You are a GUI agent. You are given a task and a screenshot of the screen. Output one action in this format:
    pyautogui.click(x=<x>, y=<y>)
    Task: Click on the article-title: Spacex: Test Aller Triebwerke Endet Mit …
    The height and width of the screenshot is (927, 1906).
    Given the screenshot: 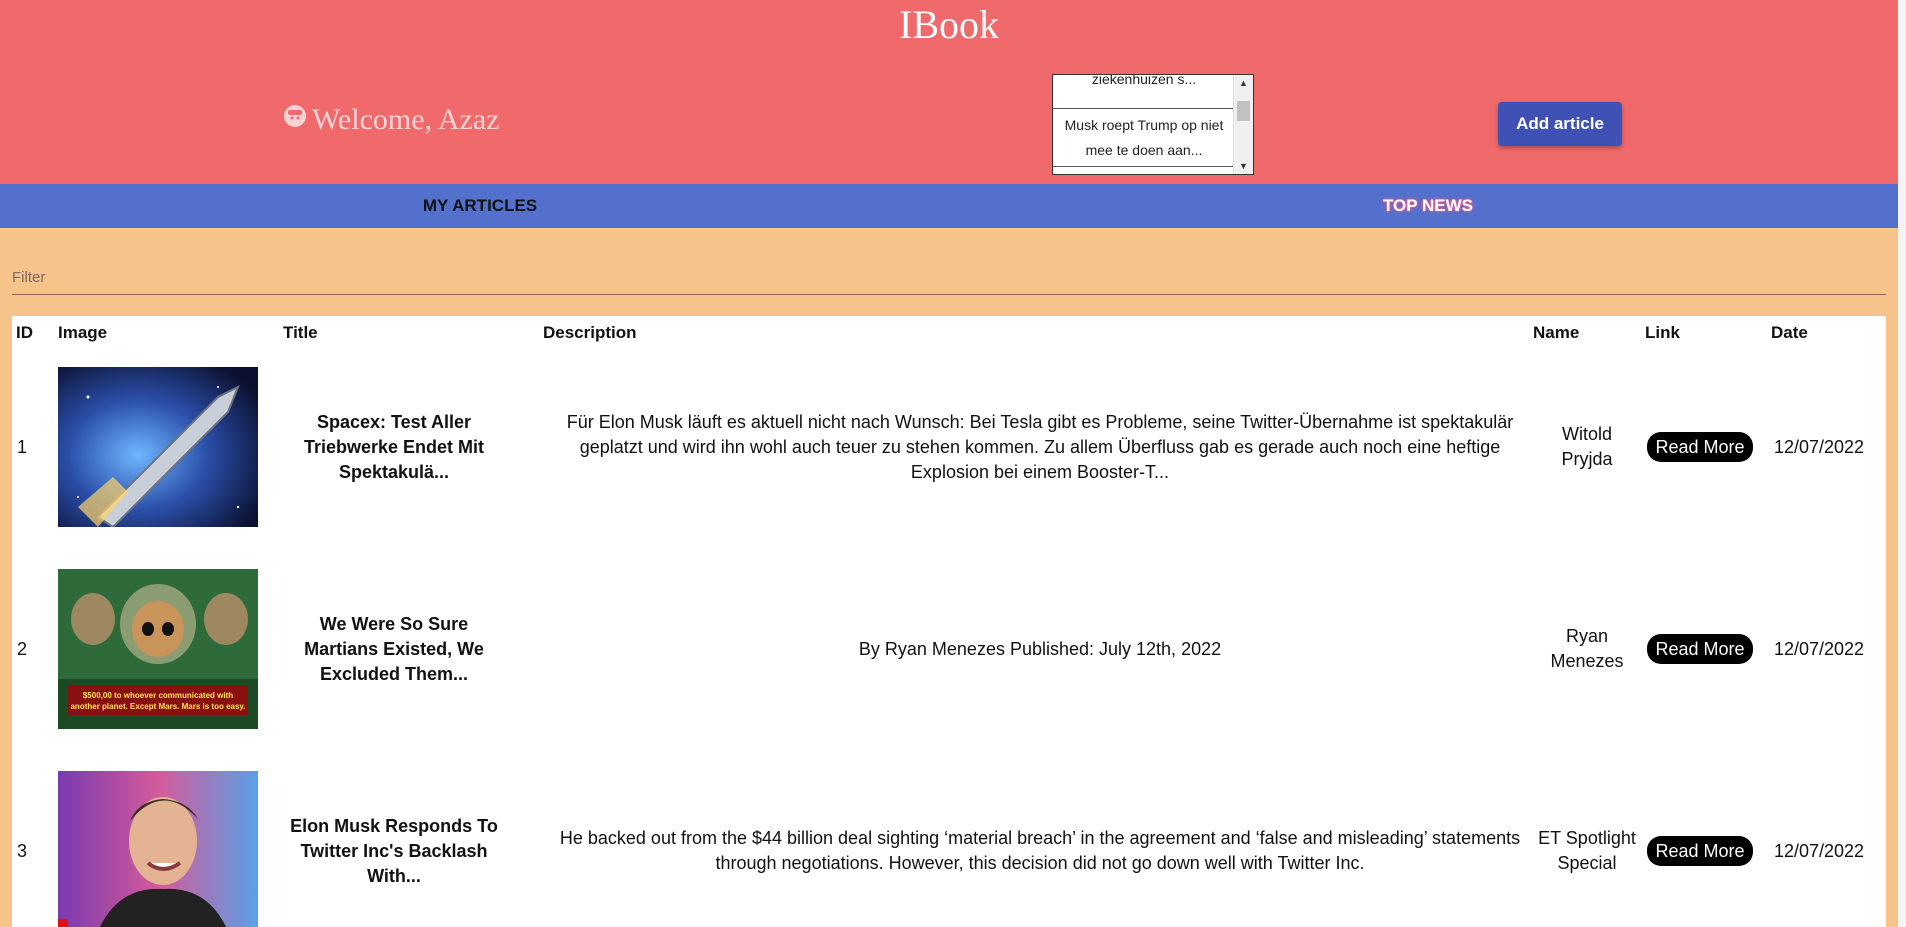 What is the action you would take?
    pyautogui.click(x=394, y=446)
    